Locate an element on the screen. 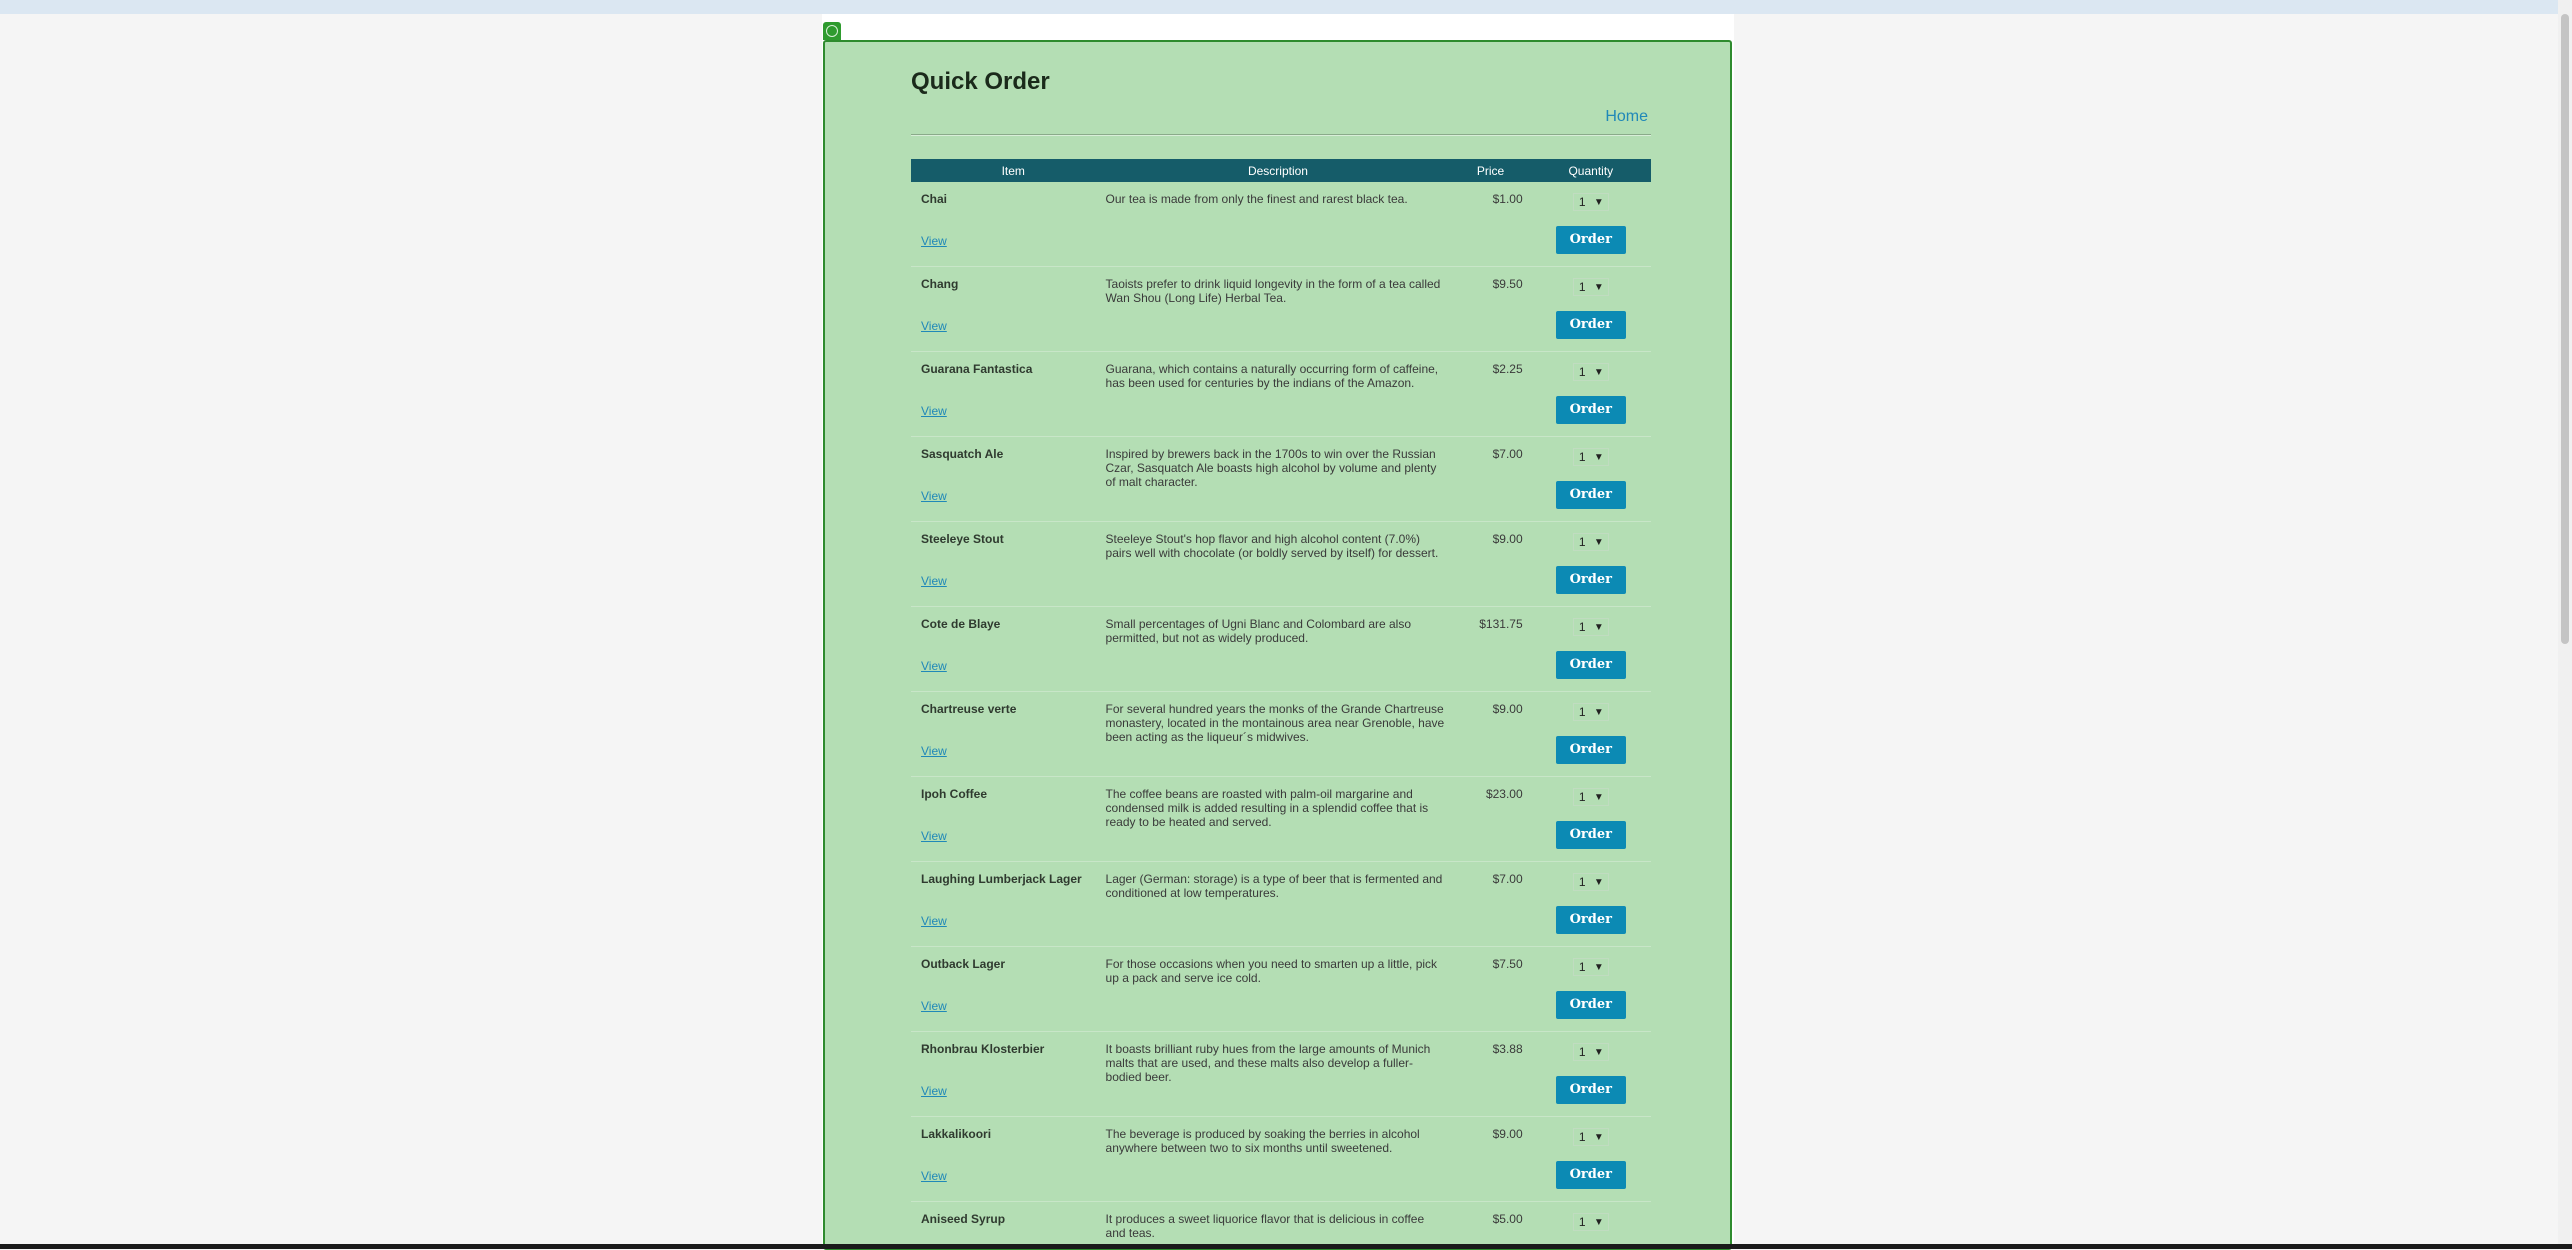  item-cell: Rhonbrau Klosterbier View is located at coordinates (1008, 1074).